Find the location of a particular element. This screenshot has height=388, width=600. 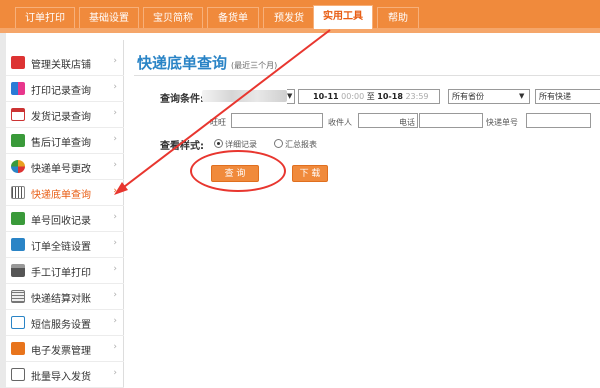

tab-pre-ship: 预发货 is located at coordinates (289, 17).